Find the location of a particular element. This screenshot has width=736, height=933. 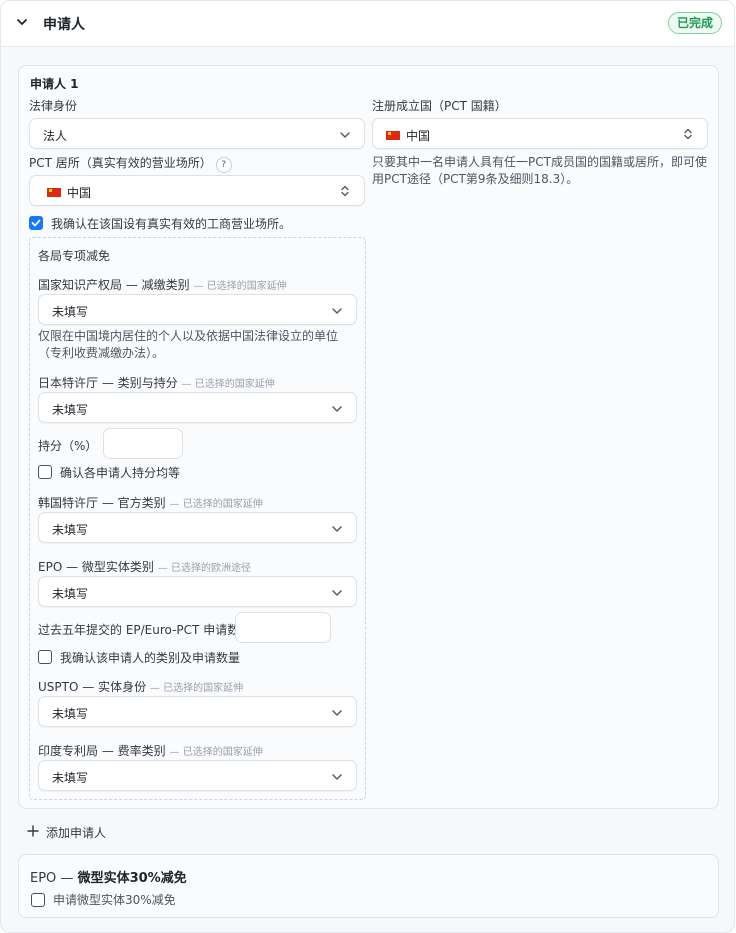

pct-residence-select: 中国 is located at coordinates (197, 190).